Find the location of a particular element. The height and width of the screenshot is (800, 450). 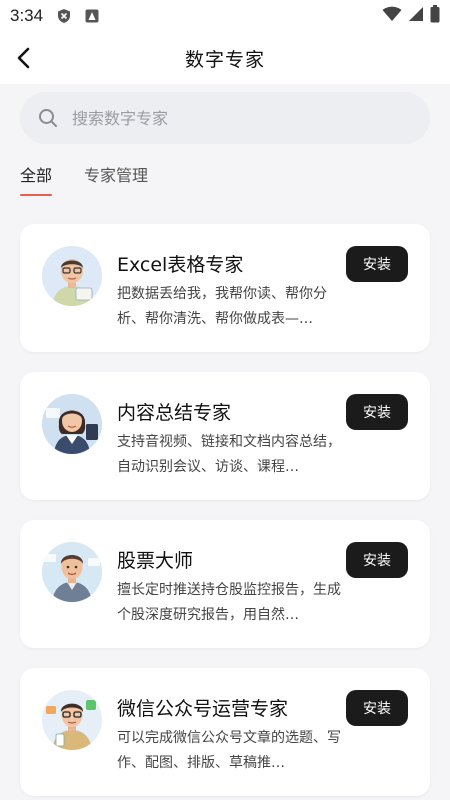

wechat-expert-avatar is located at coordinates (72, 720).